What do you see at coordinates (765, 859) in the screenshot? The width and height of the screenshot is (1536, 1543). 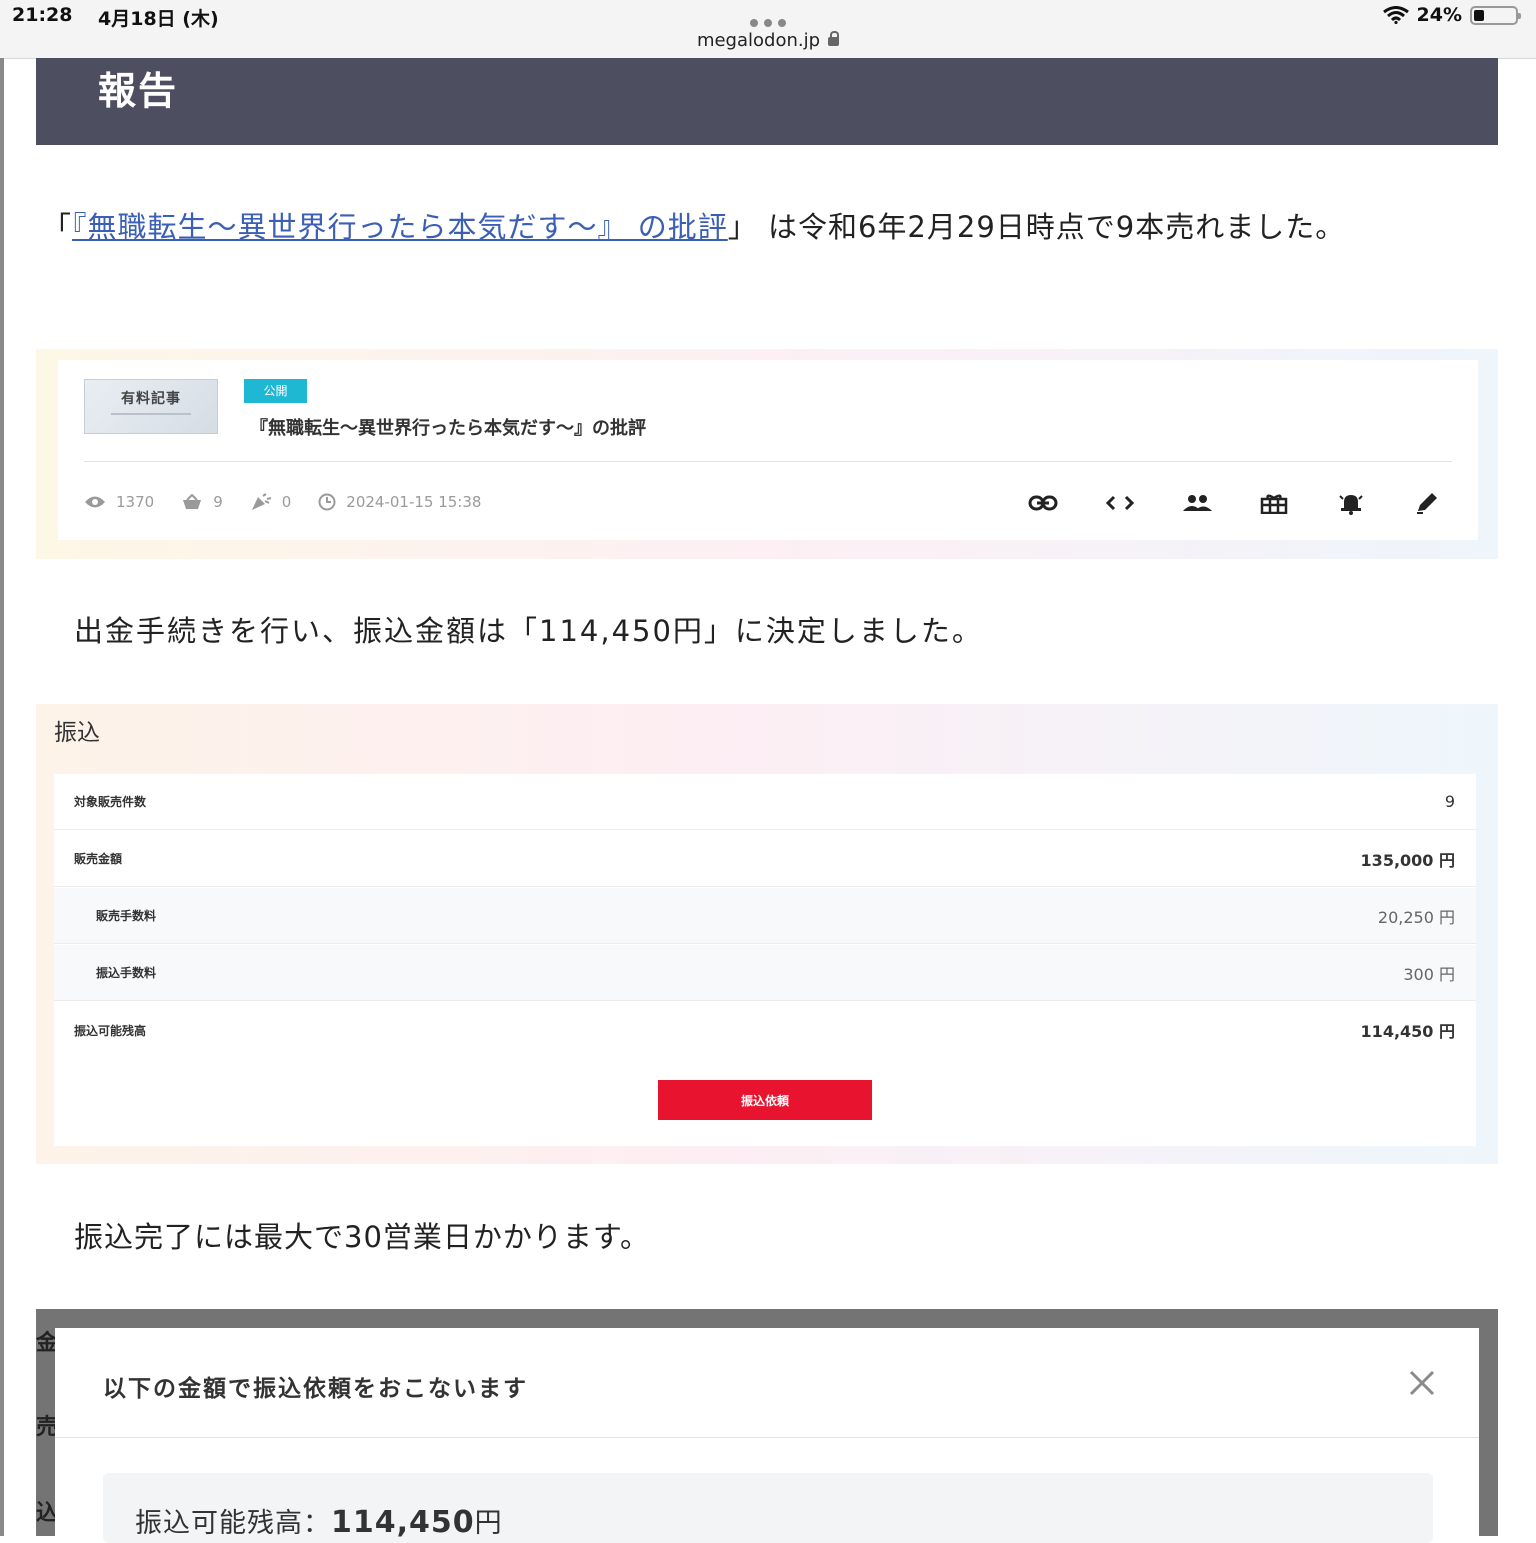 I see `table-row: 販売金額 135,000 円` at bounding box center [765, 859].